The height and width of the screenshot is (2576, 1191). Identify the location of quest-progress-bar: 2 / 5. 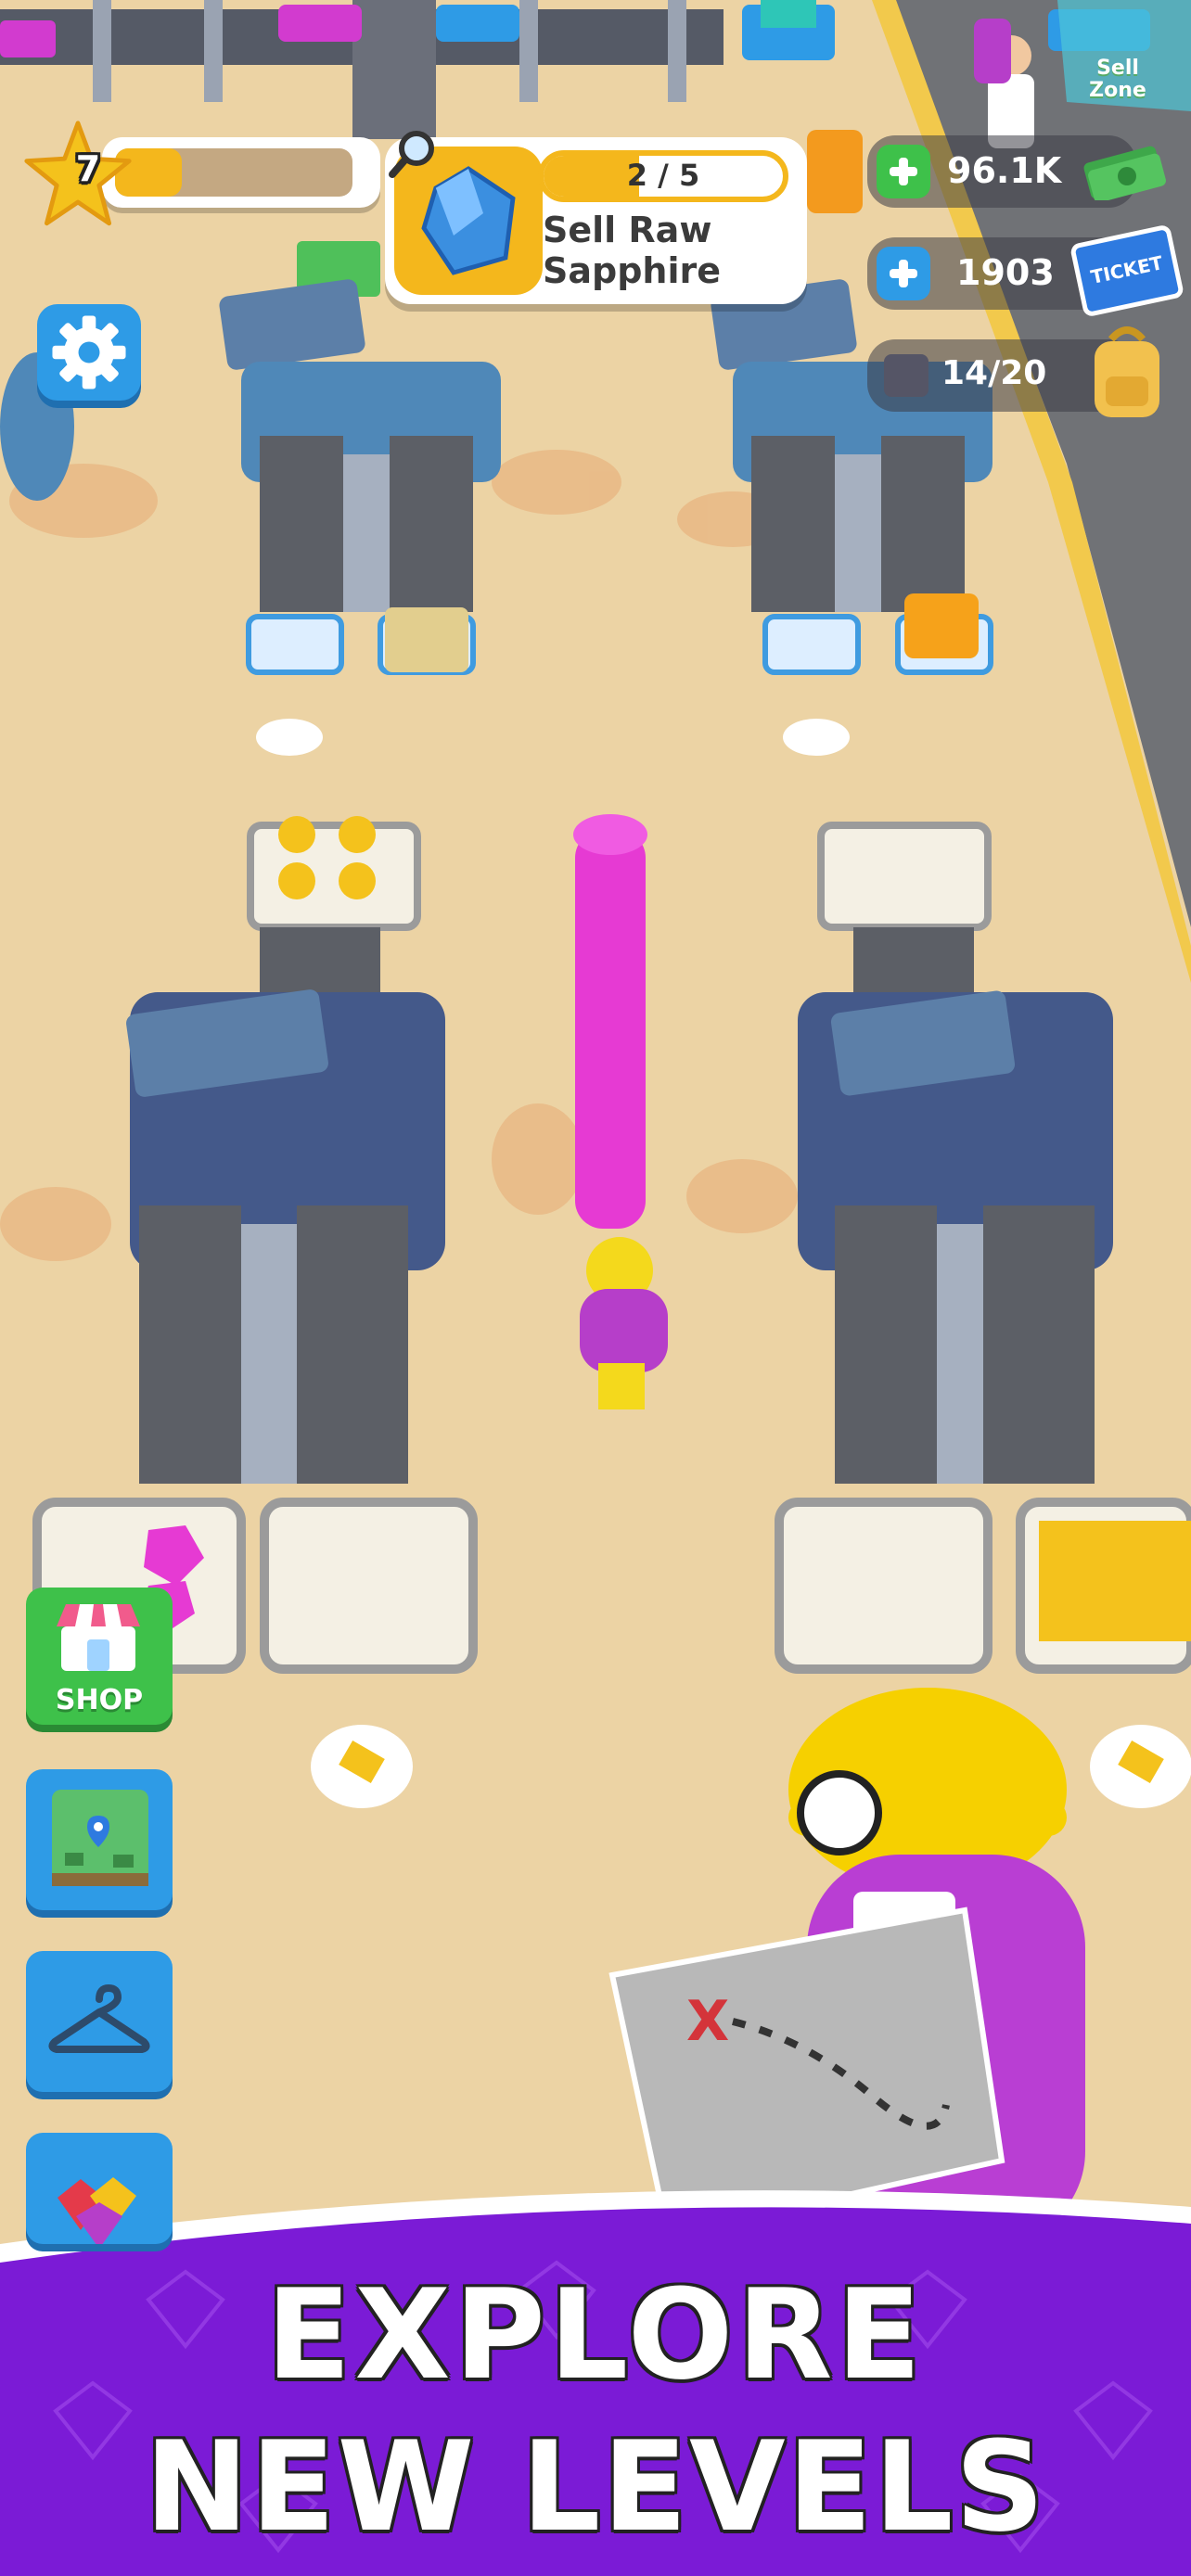
(663, 176).